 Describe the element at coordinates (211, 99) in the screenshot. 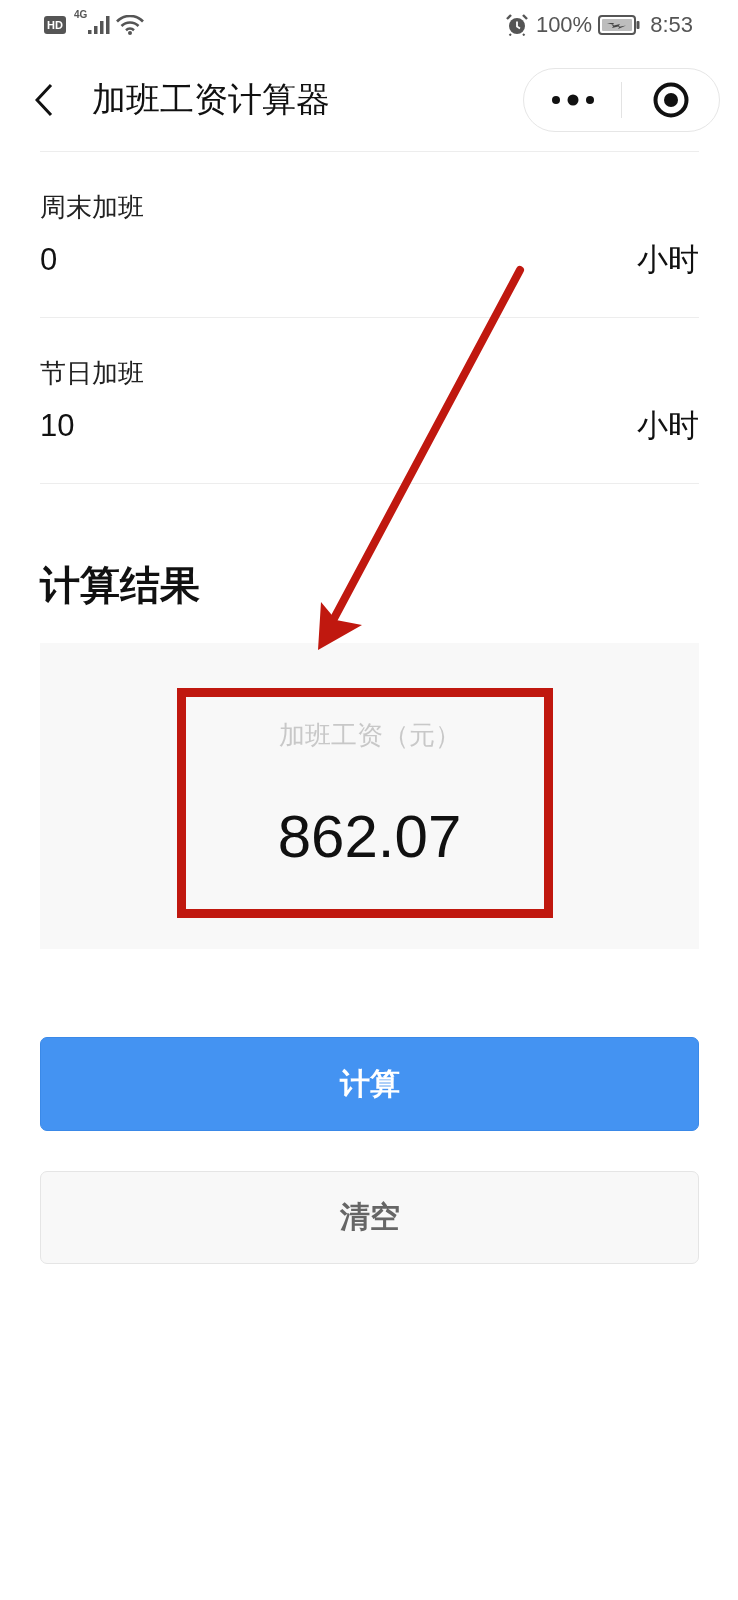

I see `page-title: 加班工资计算器` at that location.